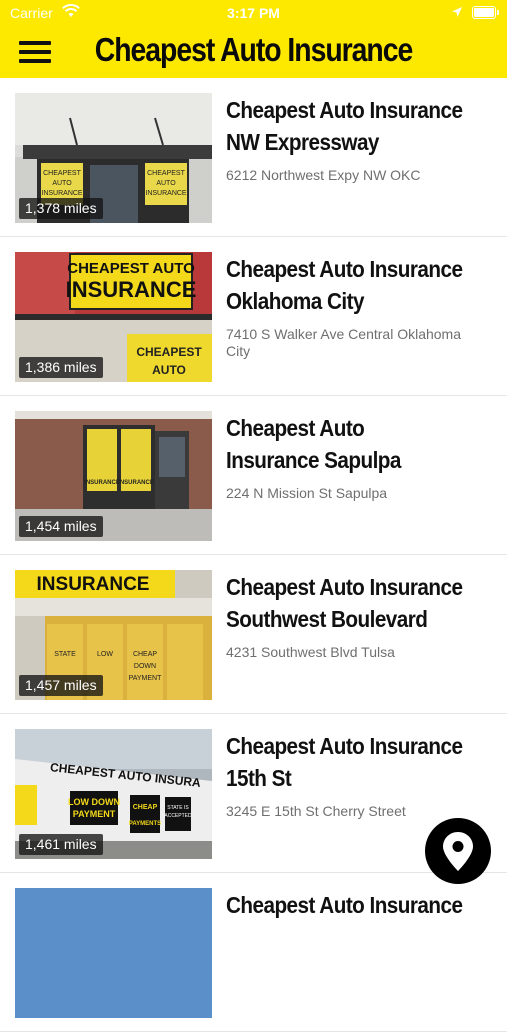 The width and height of the screenshot is (507, 1032). I want to click on location-arrow-icon, so click(457, 12).